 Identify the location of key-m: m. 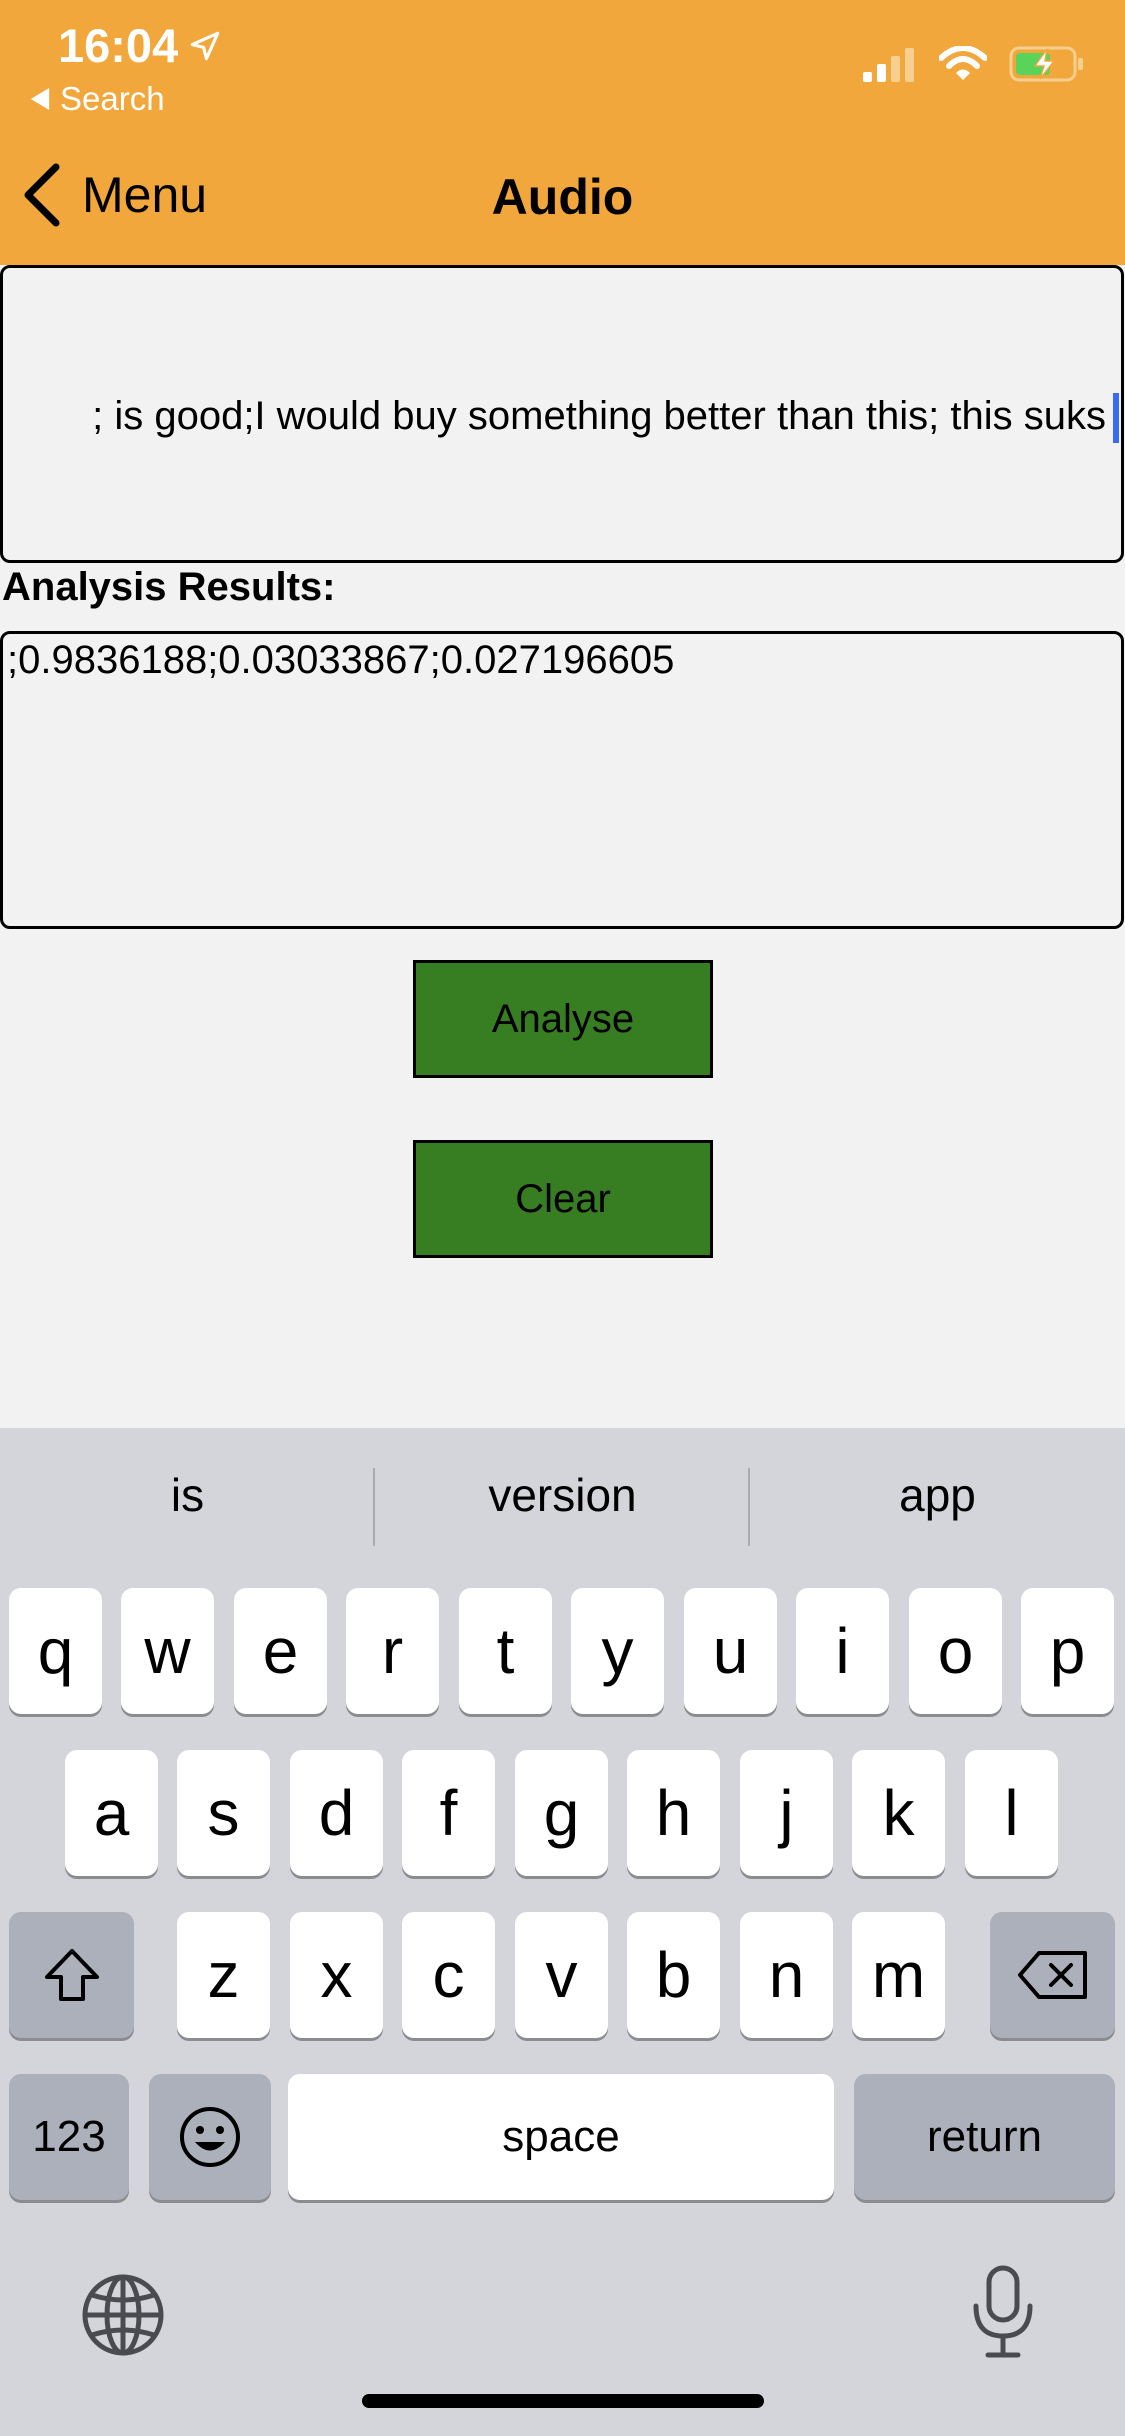
(898, 1975).